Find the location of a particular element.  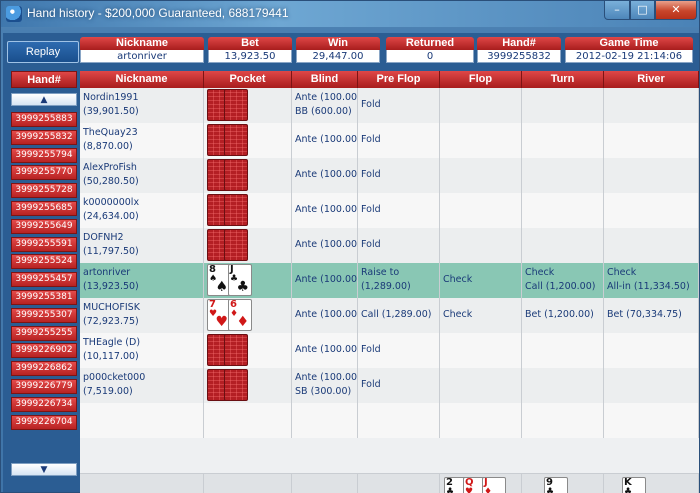

summary-hand-number: Hand# 3999255832 is located at coordinates (519, 51).